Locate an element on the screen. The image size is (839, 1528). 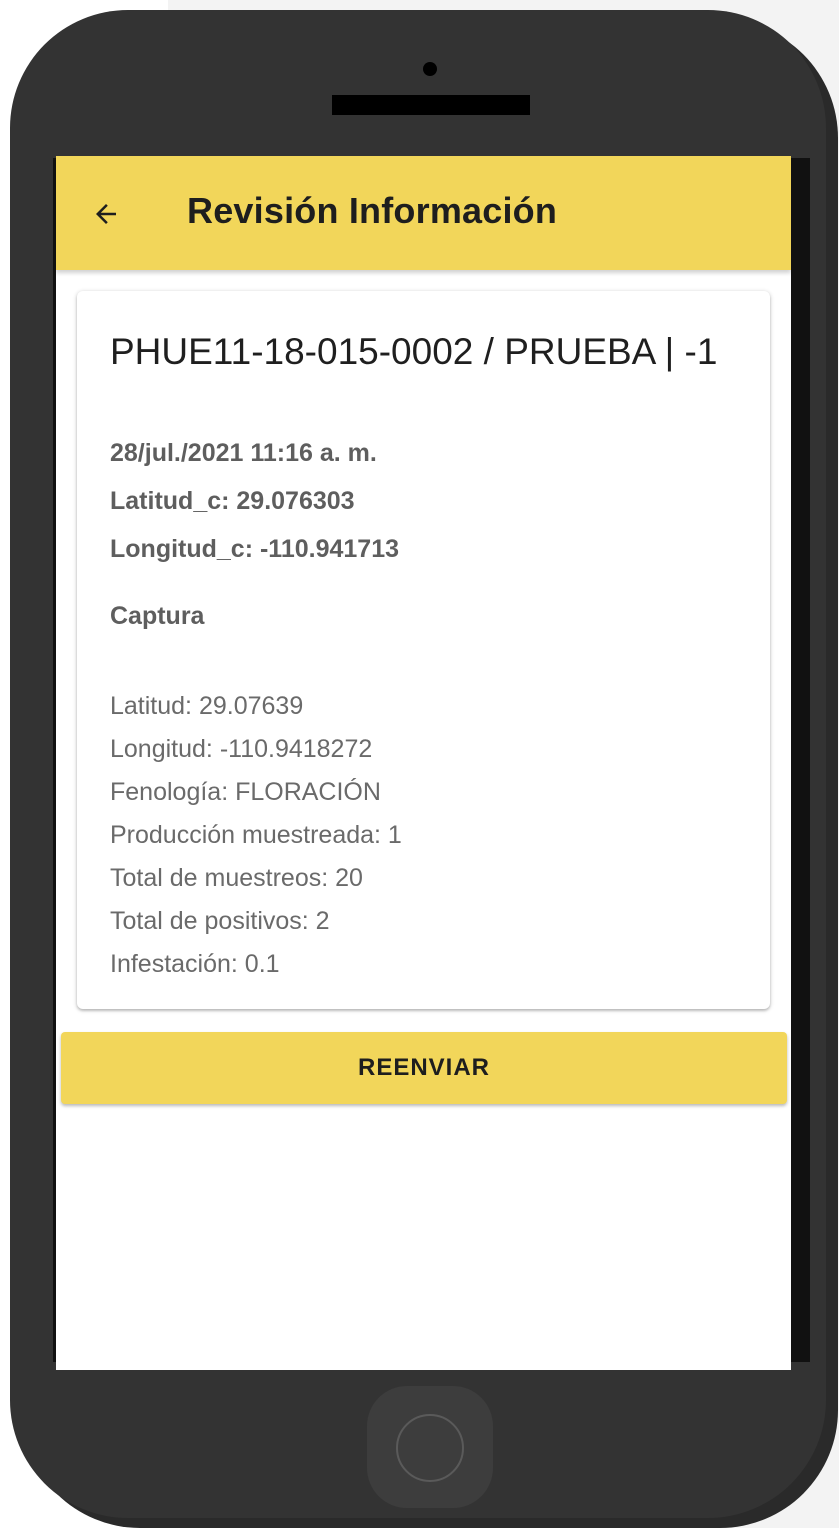
detail-longitud: Longitud: -110.9418272 is located at coordinates (241, 749).